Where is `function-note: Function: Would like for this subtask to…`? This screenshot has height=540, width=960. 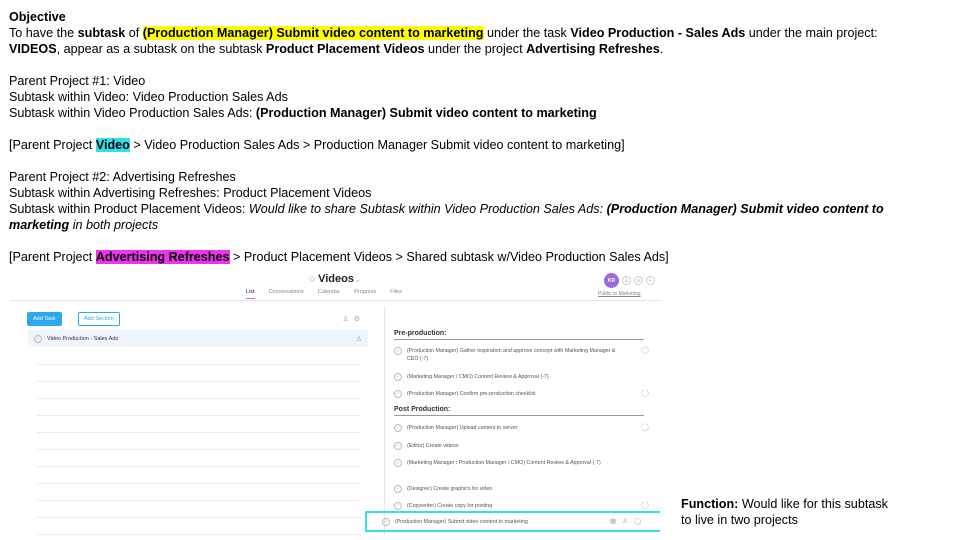 function-note: Function: Would like for this subtask to… is located at coordinates (801, 512).